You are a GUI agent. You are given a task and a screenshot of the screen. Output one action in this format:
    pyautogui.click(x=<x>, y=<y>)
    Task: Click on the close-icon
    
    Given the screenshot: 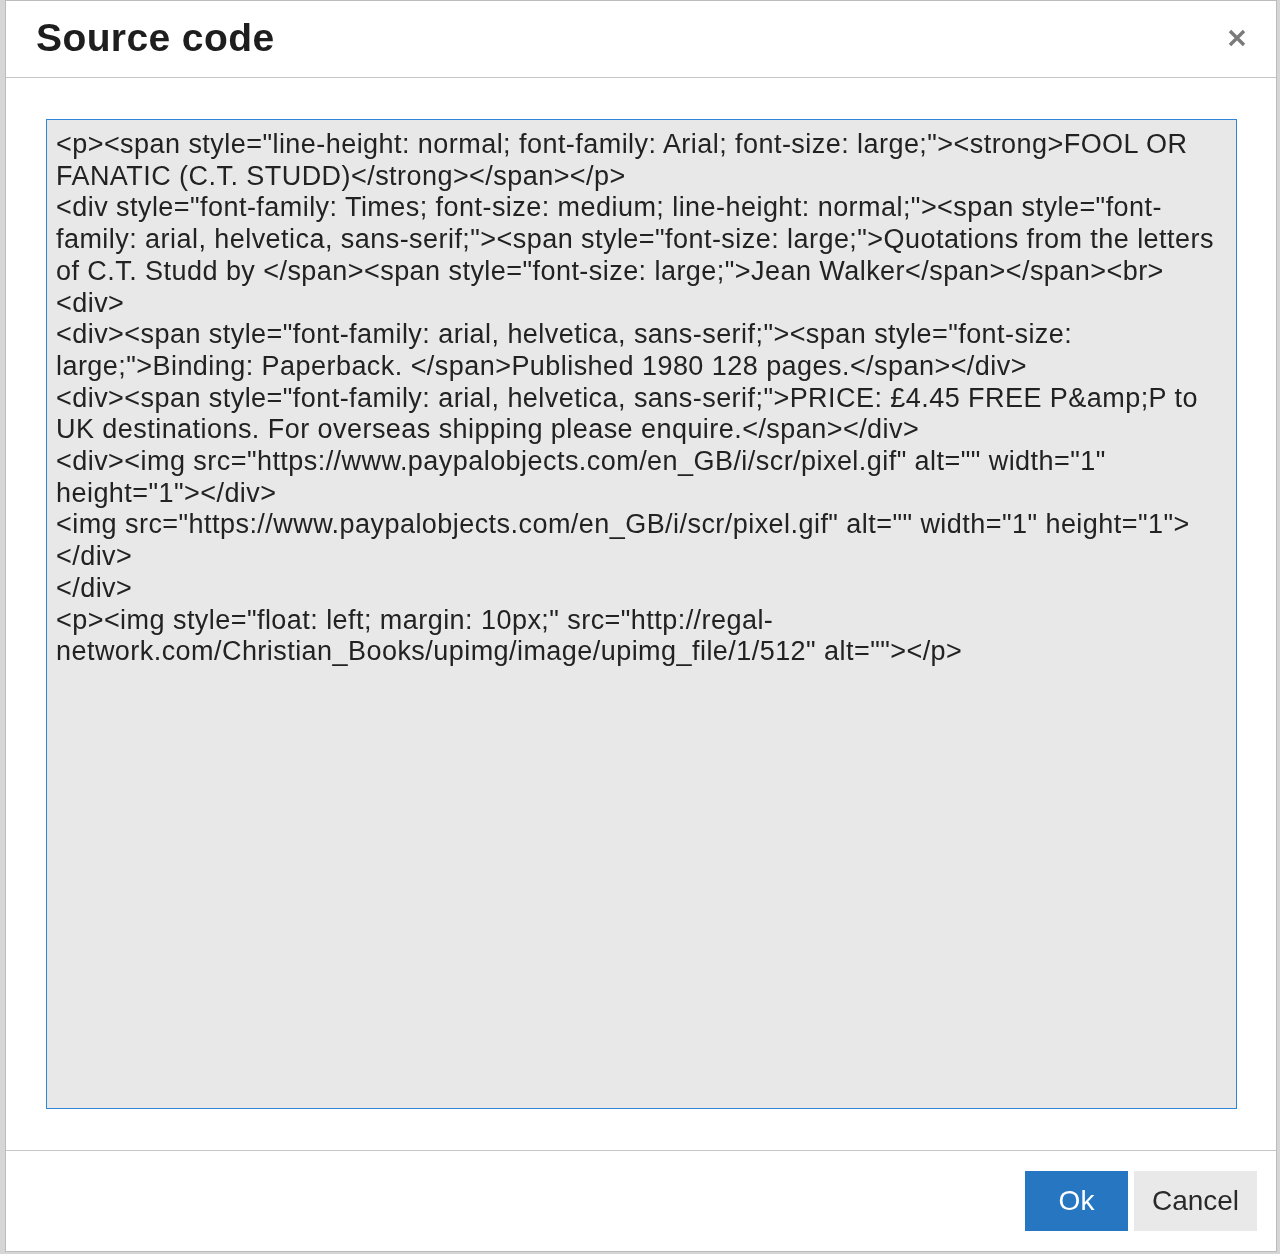 What is the action you would take?
    pyautogui.click(x=1237, y=38)
    